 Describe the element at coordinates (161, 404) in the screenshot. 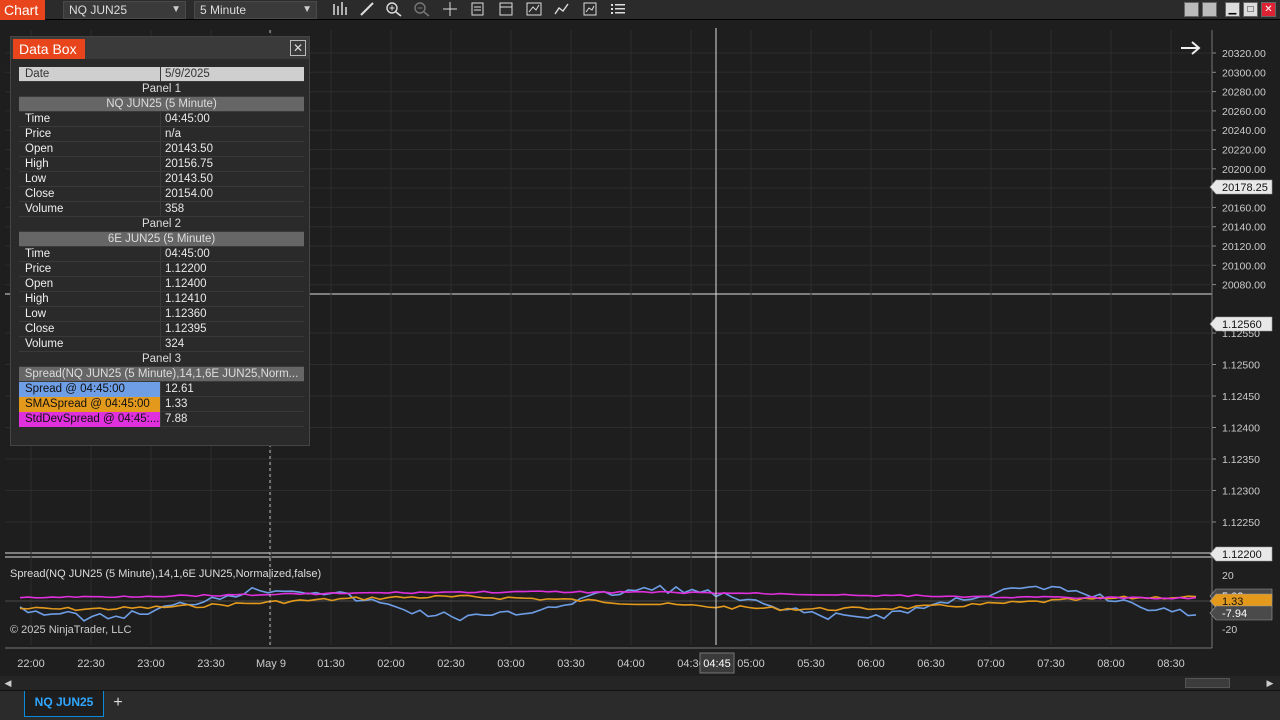

I see `indicator-row: SMASpread @ 04:45:00 1.33` at that location.